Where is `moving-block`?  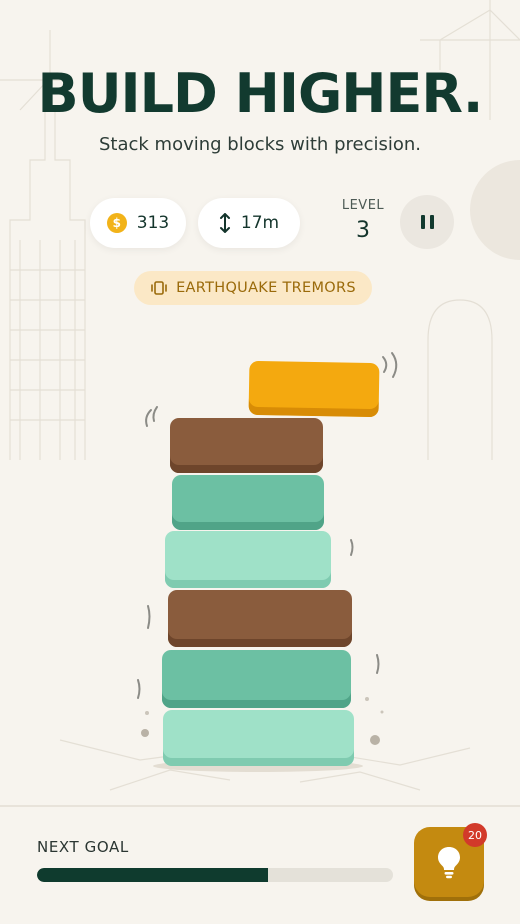 moving-block is located at coordinates (314, 389).